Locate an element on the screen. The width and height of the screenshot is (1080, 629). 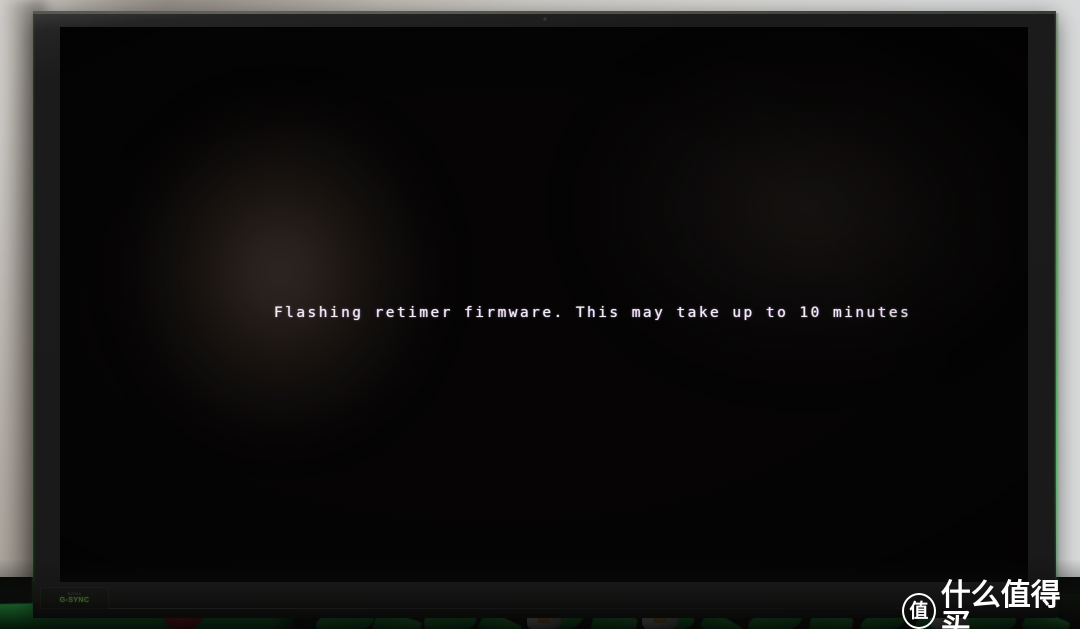
bottom-shadow-overlay is located at coordinates (540, 594).